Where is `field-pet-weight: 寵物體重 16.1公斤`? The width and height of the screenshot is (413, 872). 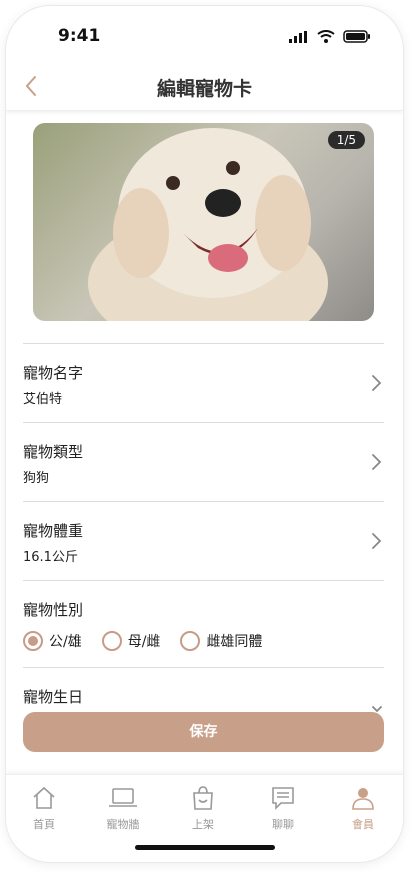 field-pet-weight: 寵物體重 16.1公斤 is located at coordinates (203, 540).